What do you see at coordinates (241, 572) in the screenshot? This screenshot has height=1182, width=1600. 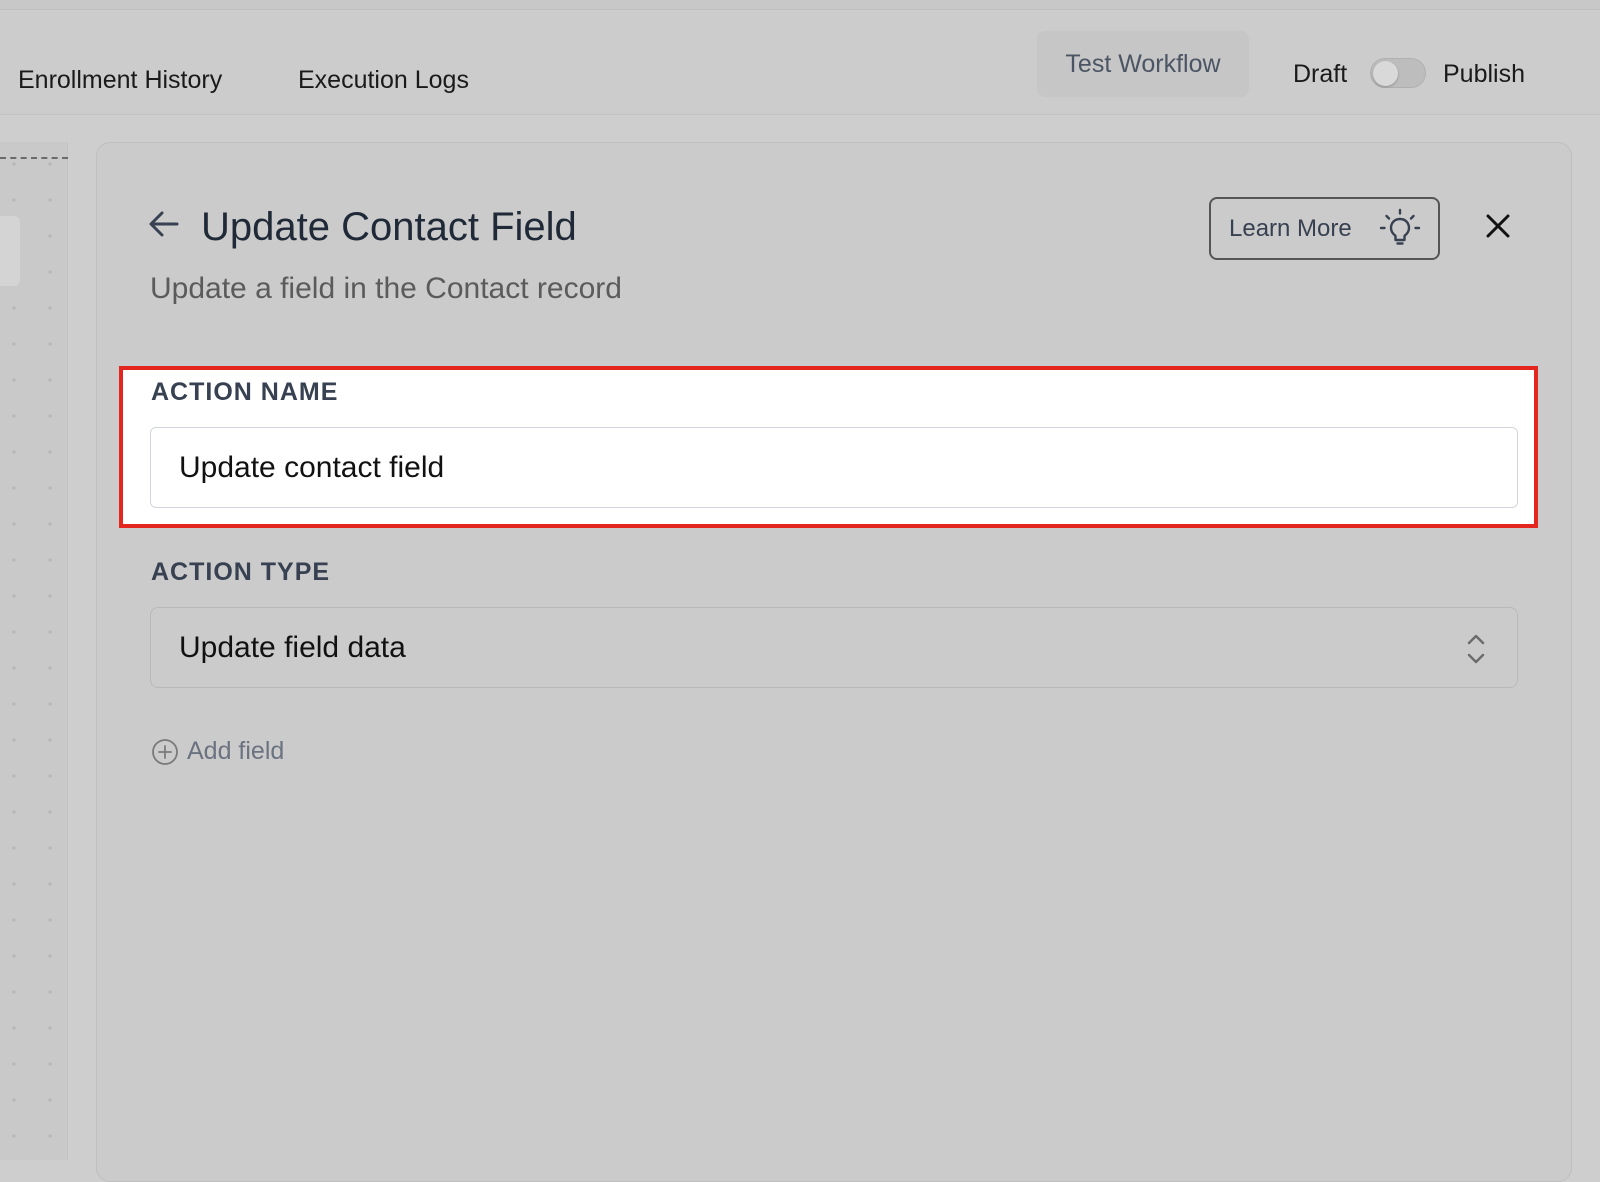 I see `action-type-label: ACTION TYPE` at bounding box center [241, 572].